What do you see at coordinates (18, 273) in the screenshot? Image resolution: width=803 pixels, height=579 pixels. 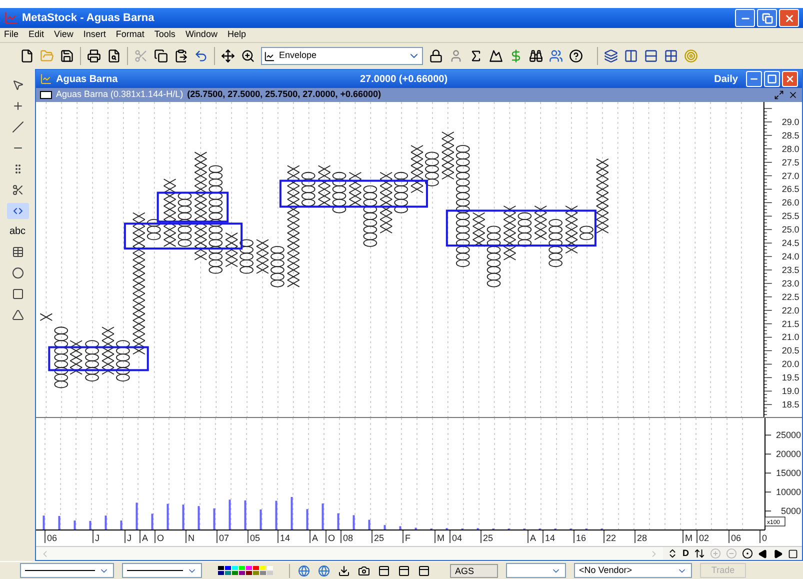 I see `ellipse-icon` at bounding box center [18, 273].